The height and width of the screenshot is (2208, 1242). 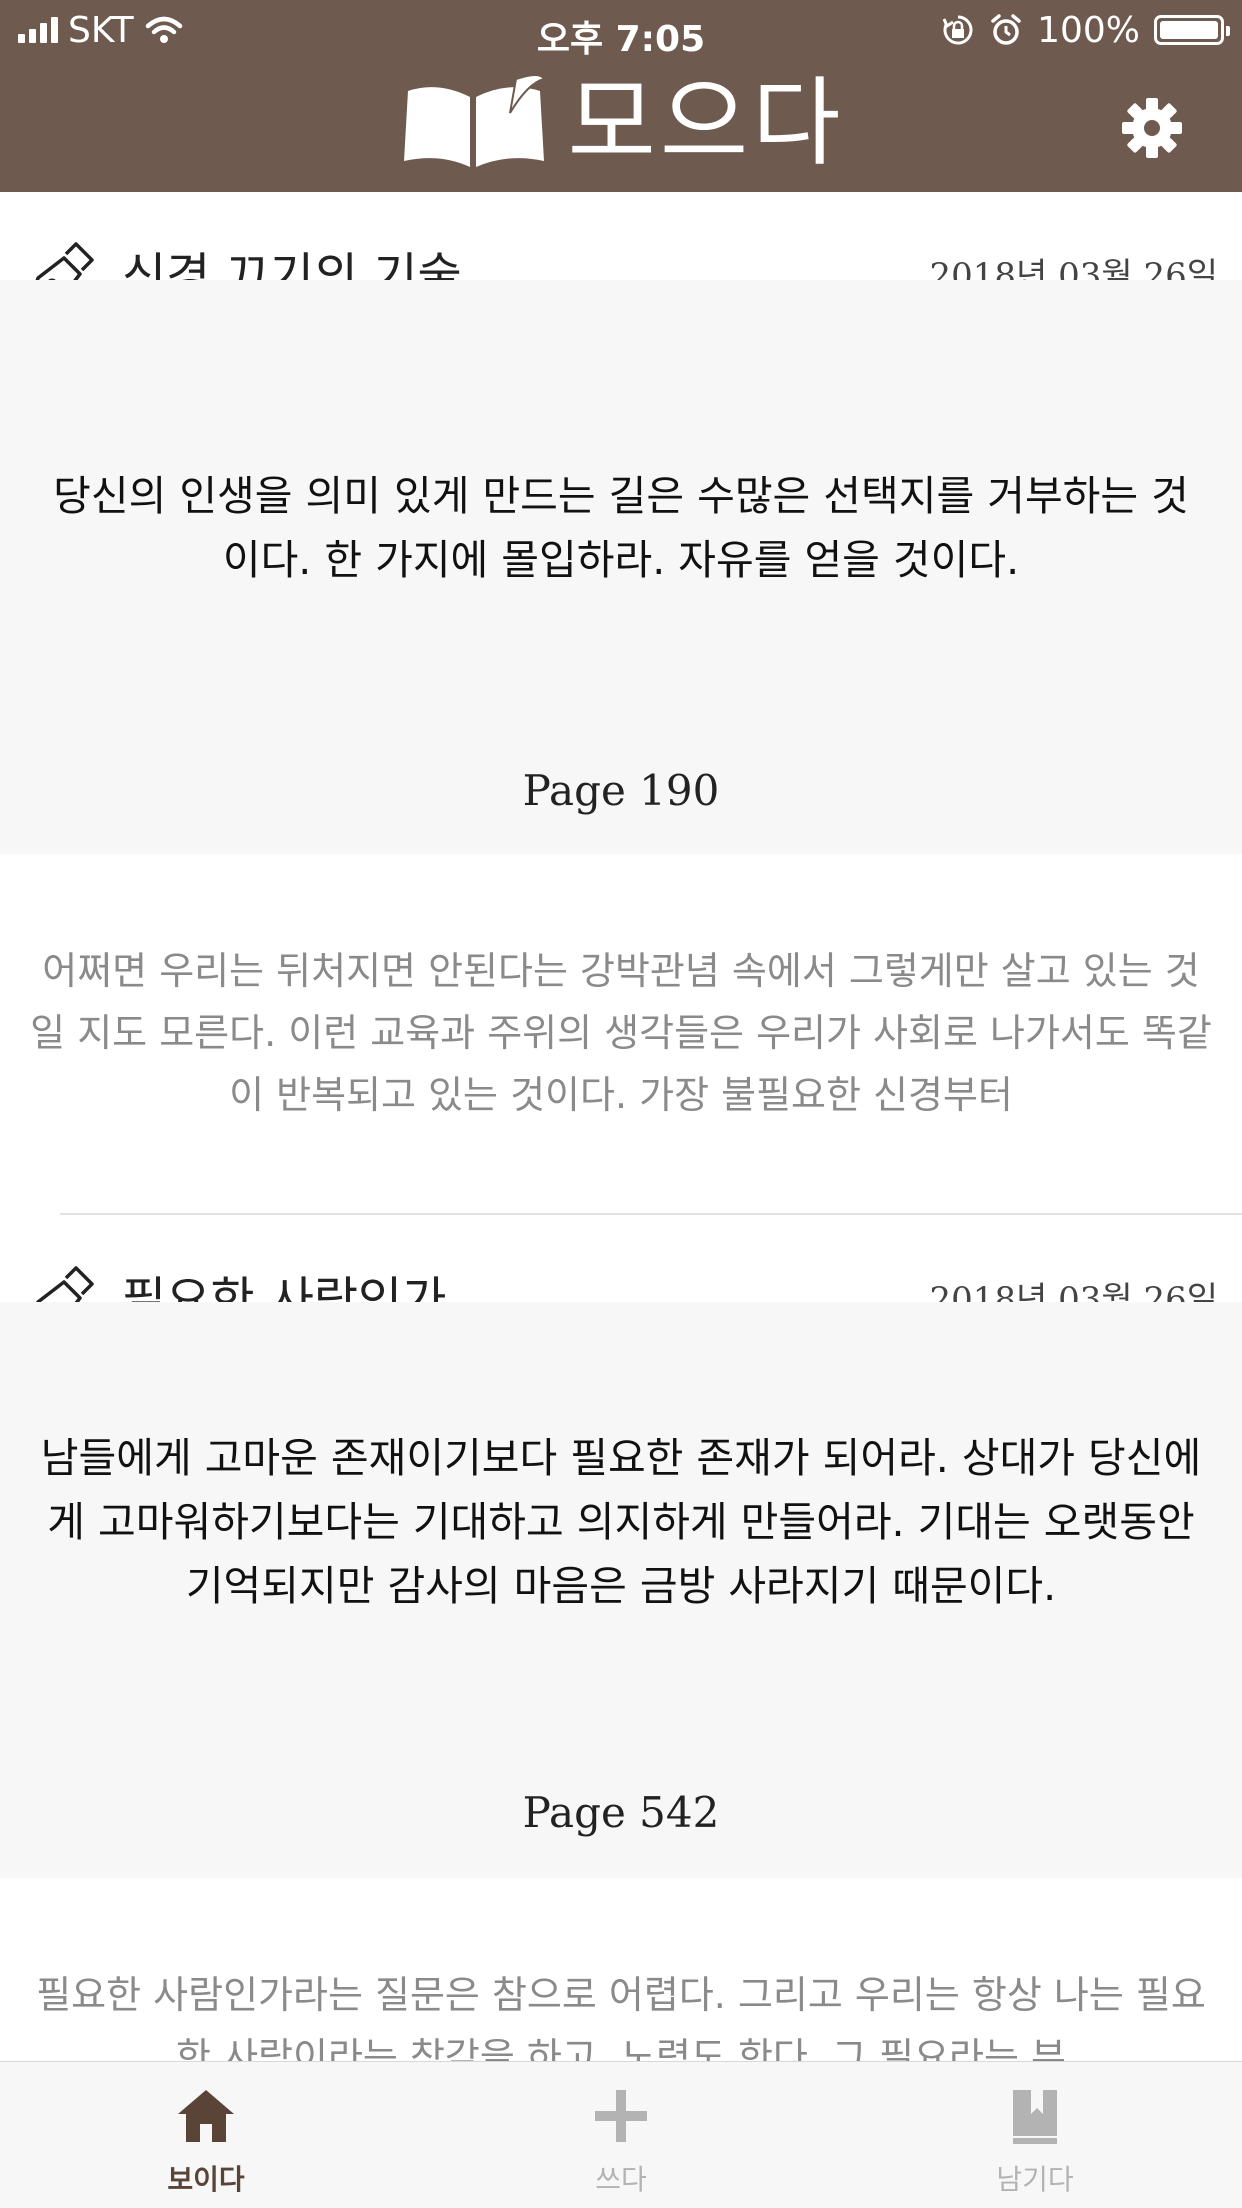 I want to click on entry-divider, so click(x=651, y=1214).